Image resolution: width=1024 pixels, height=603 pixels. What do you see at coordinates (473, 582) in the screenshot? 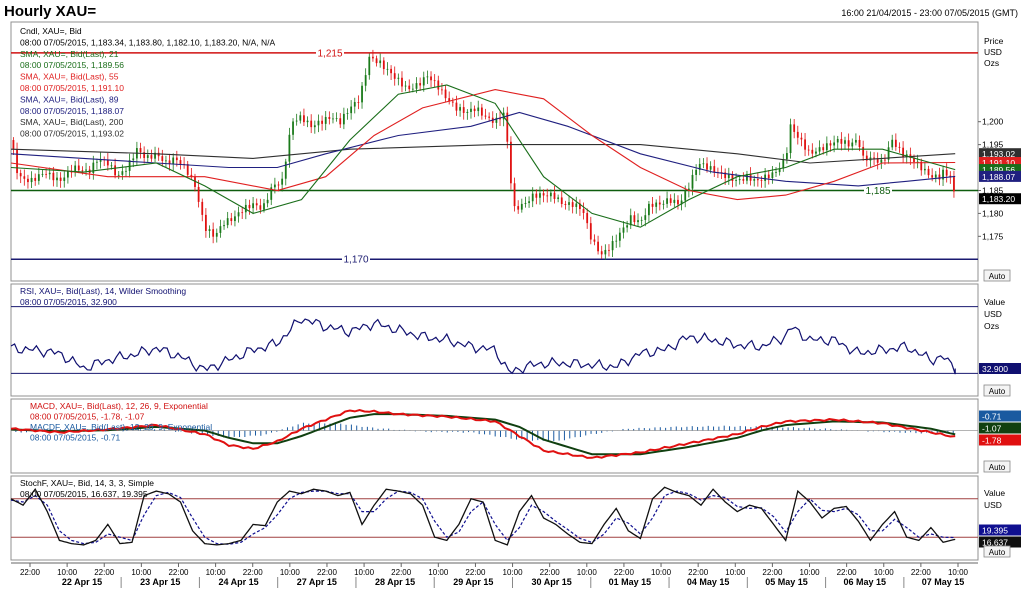
I see `x-day-label: 29 Apr 15` at bounding box center [473, 582].